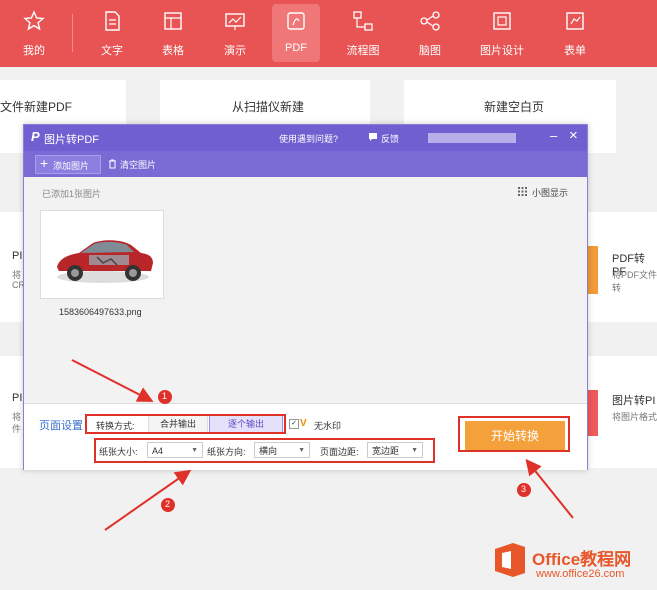 The image size is (657, 590). Describe the element at coordinates (264, 450) in the screenshot. I see `annotation-box-paper-settings` at that location.